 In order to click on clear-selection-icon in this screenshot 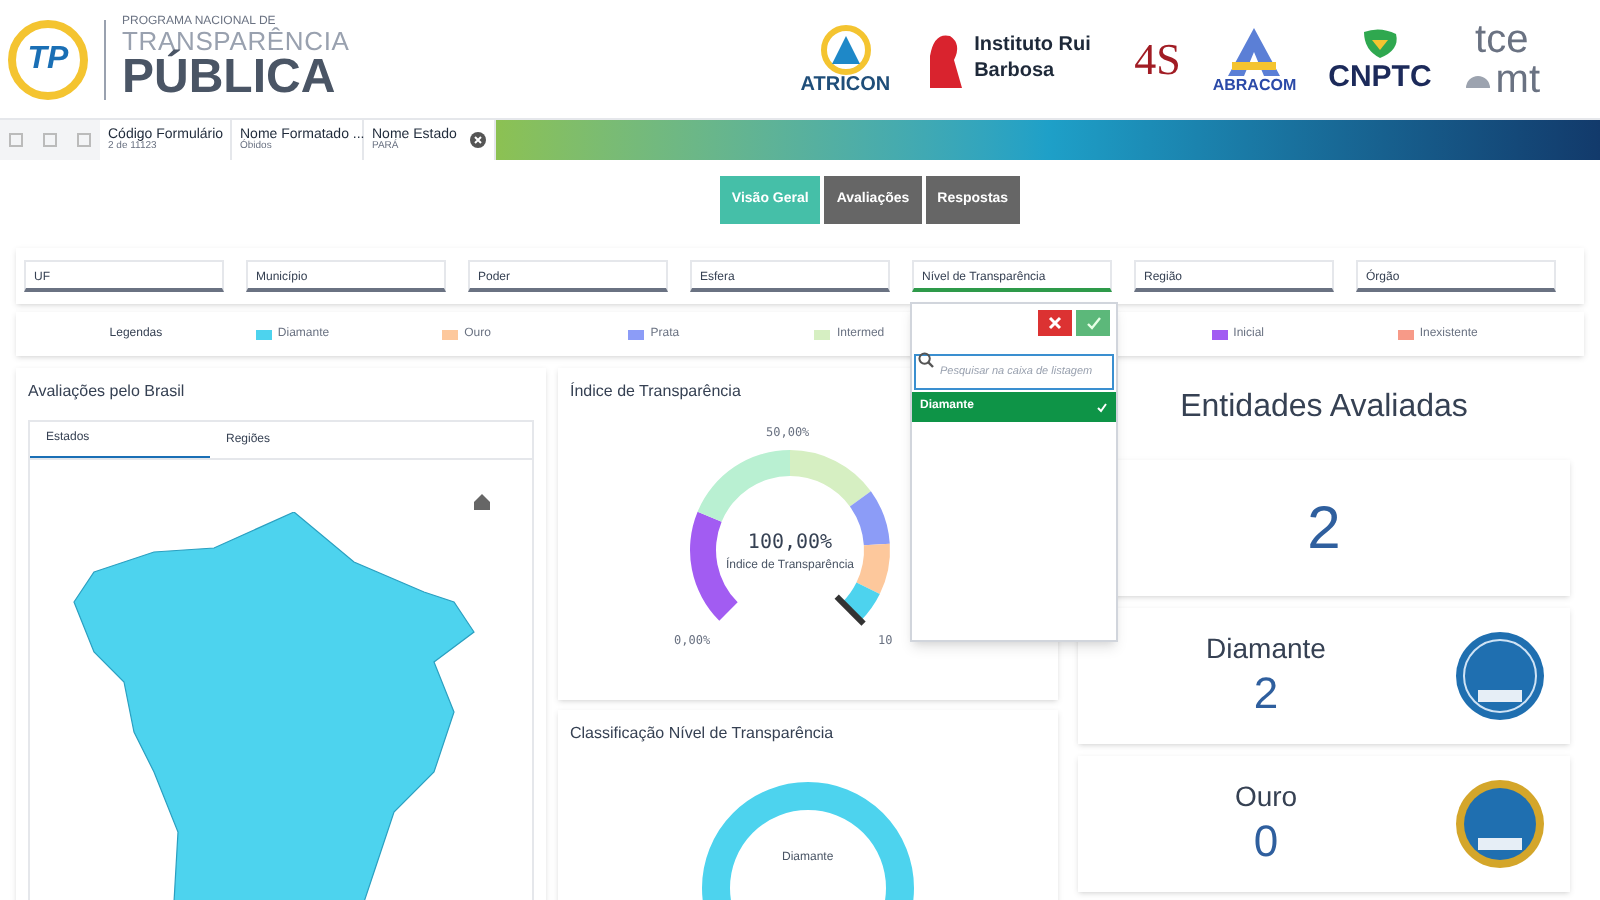, I will do `click(478, 140)`.